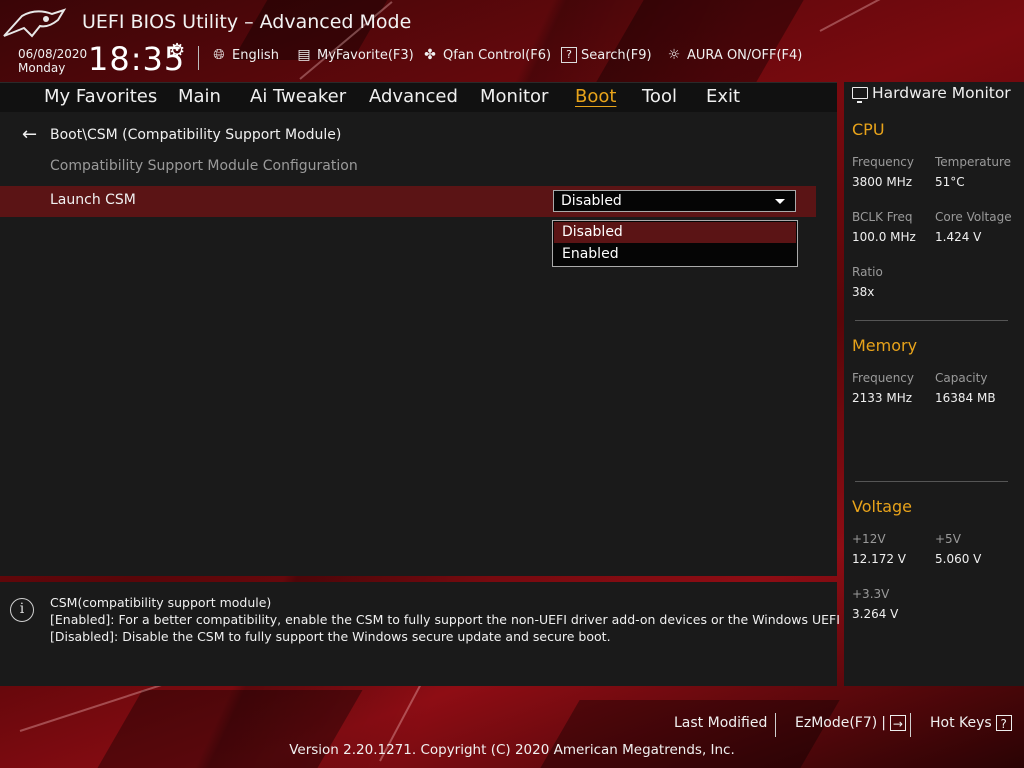 This screenshot has width=1024, height=768. Describe the element at coordinates (941, 93) in the screenshot. I see `hardware-monitor-label: Hardware Monitor` at that location.